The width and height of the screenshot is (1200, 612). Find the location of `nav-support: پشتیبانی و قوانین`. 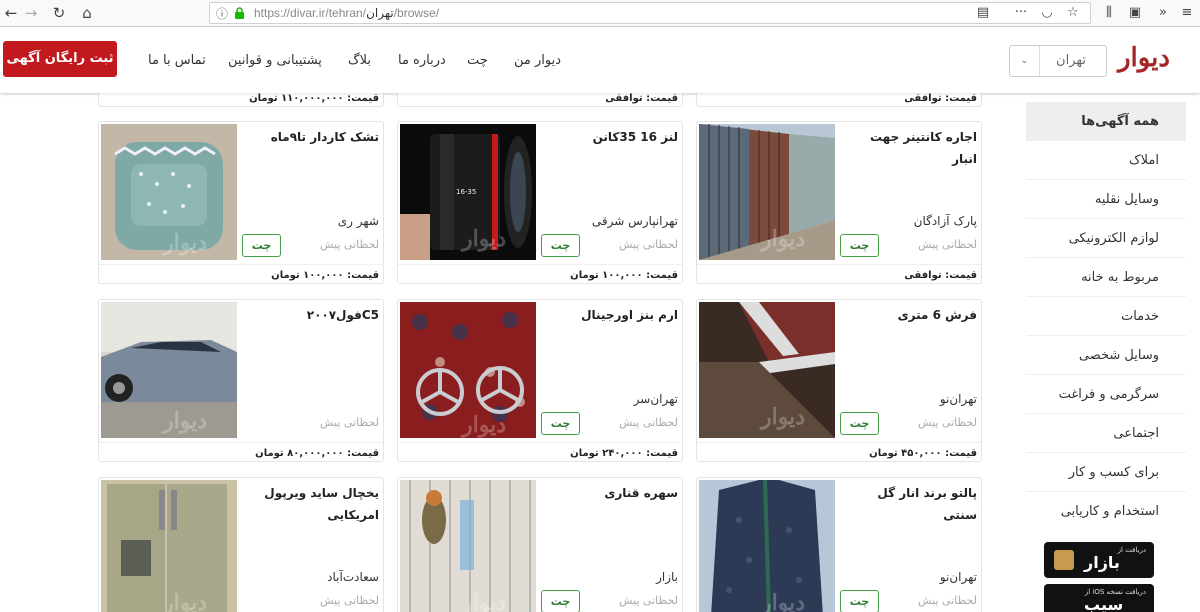

nav-support: پشتیبانی و قوانین is located at coordinates (275, 60).